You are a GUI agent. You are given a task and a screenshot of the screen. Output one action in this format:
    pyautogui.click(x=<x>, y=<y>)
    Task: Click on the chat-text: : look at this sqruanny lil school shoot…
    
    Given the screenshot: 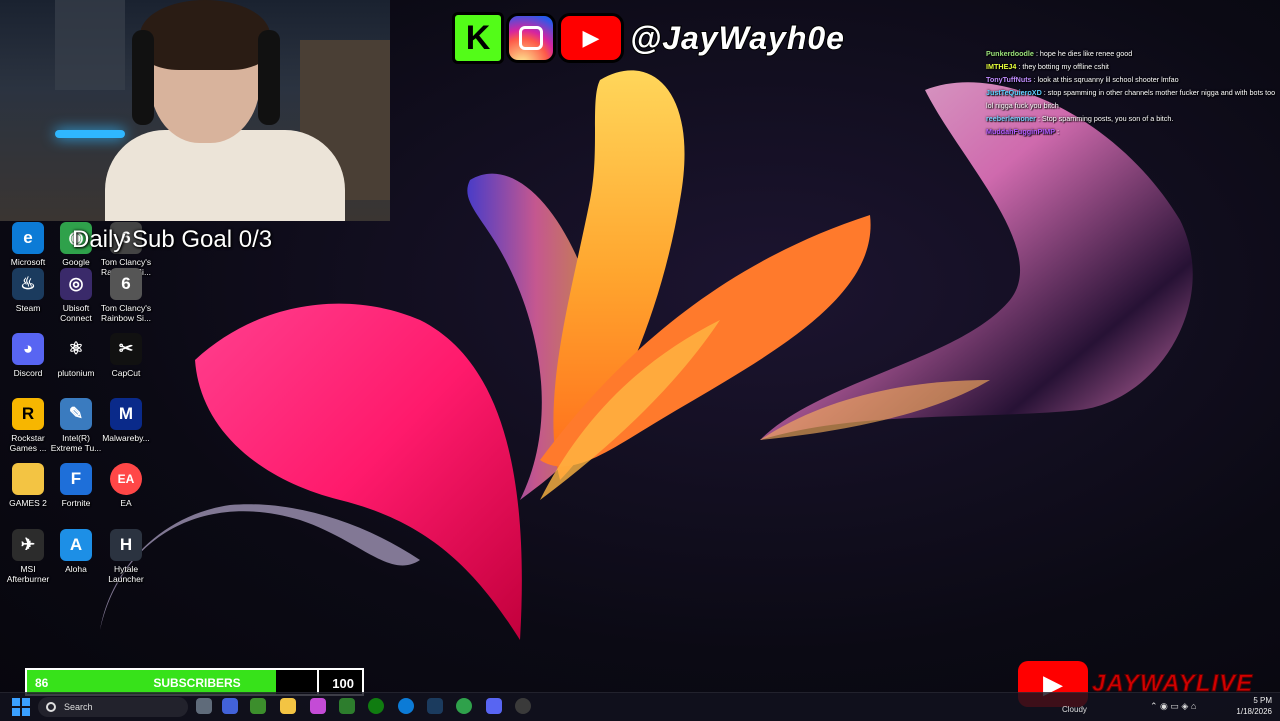 What is the action you would take?
    pyautogui.click(x=1106, y=79)
    